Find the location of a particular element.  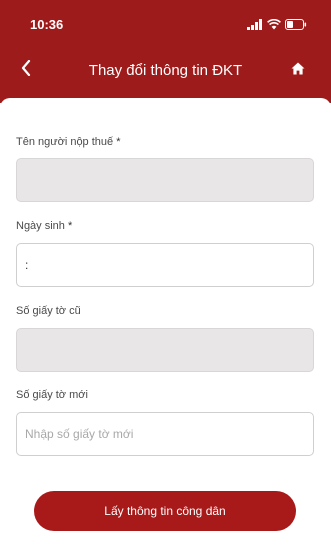

signal-icon is located at coordinates (255, 24).